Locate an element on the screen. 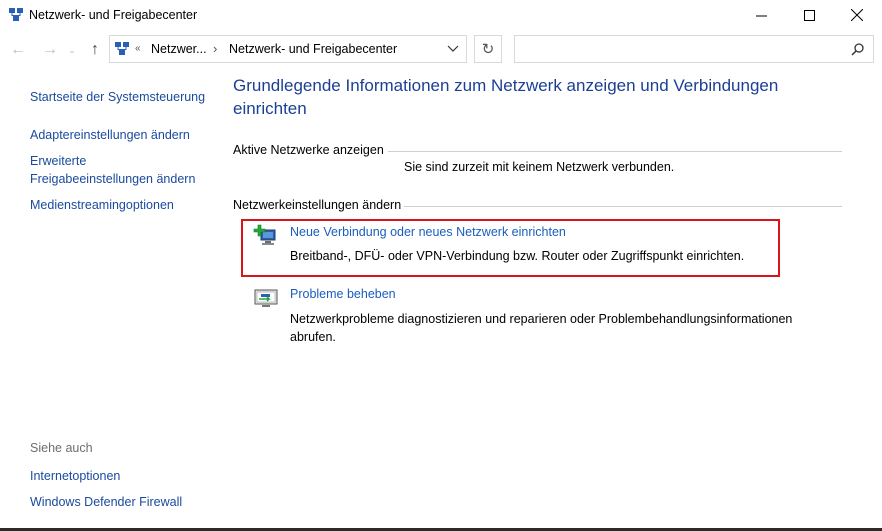 Image resolution: width=882 pixels, height=531 pixels. close-icon is located at coordinates (857, 15).